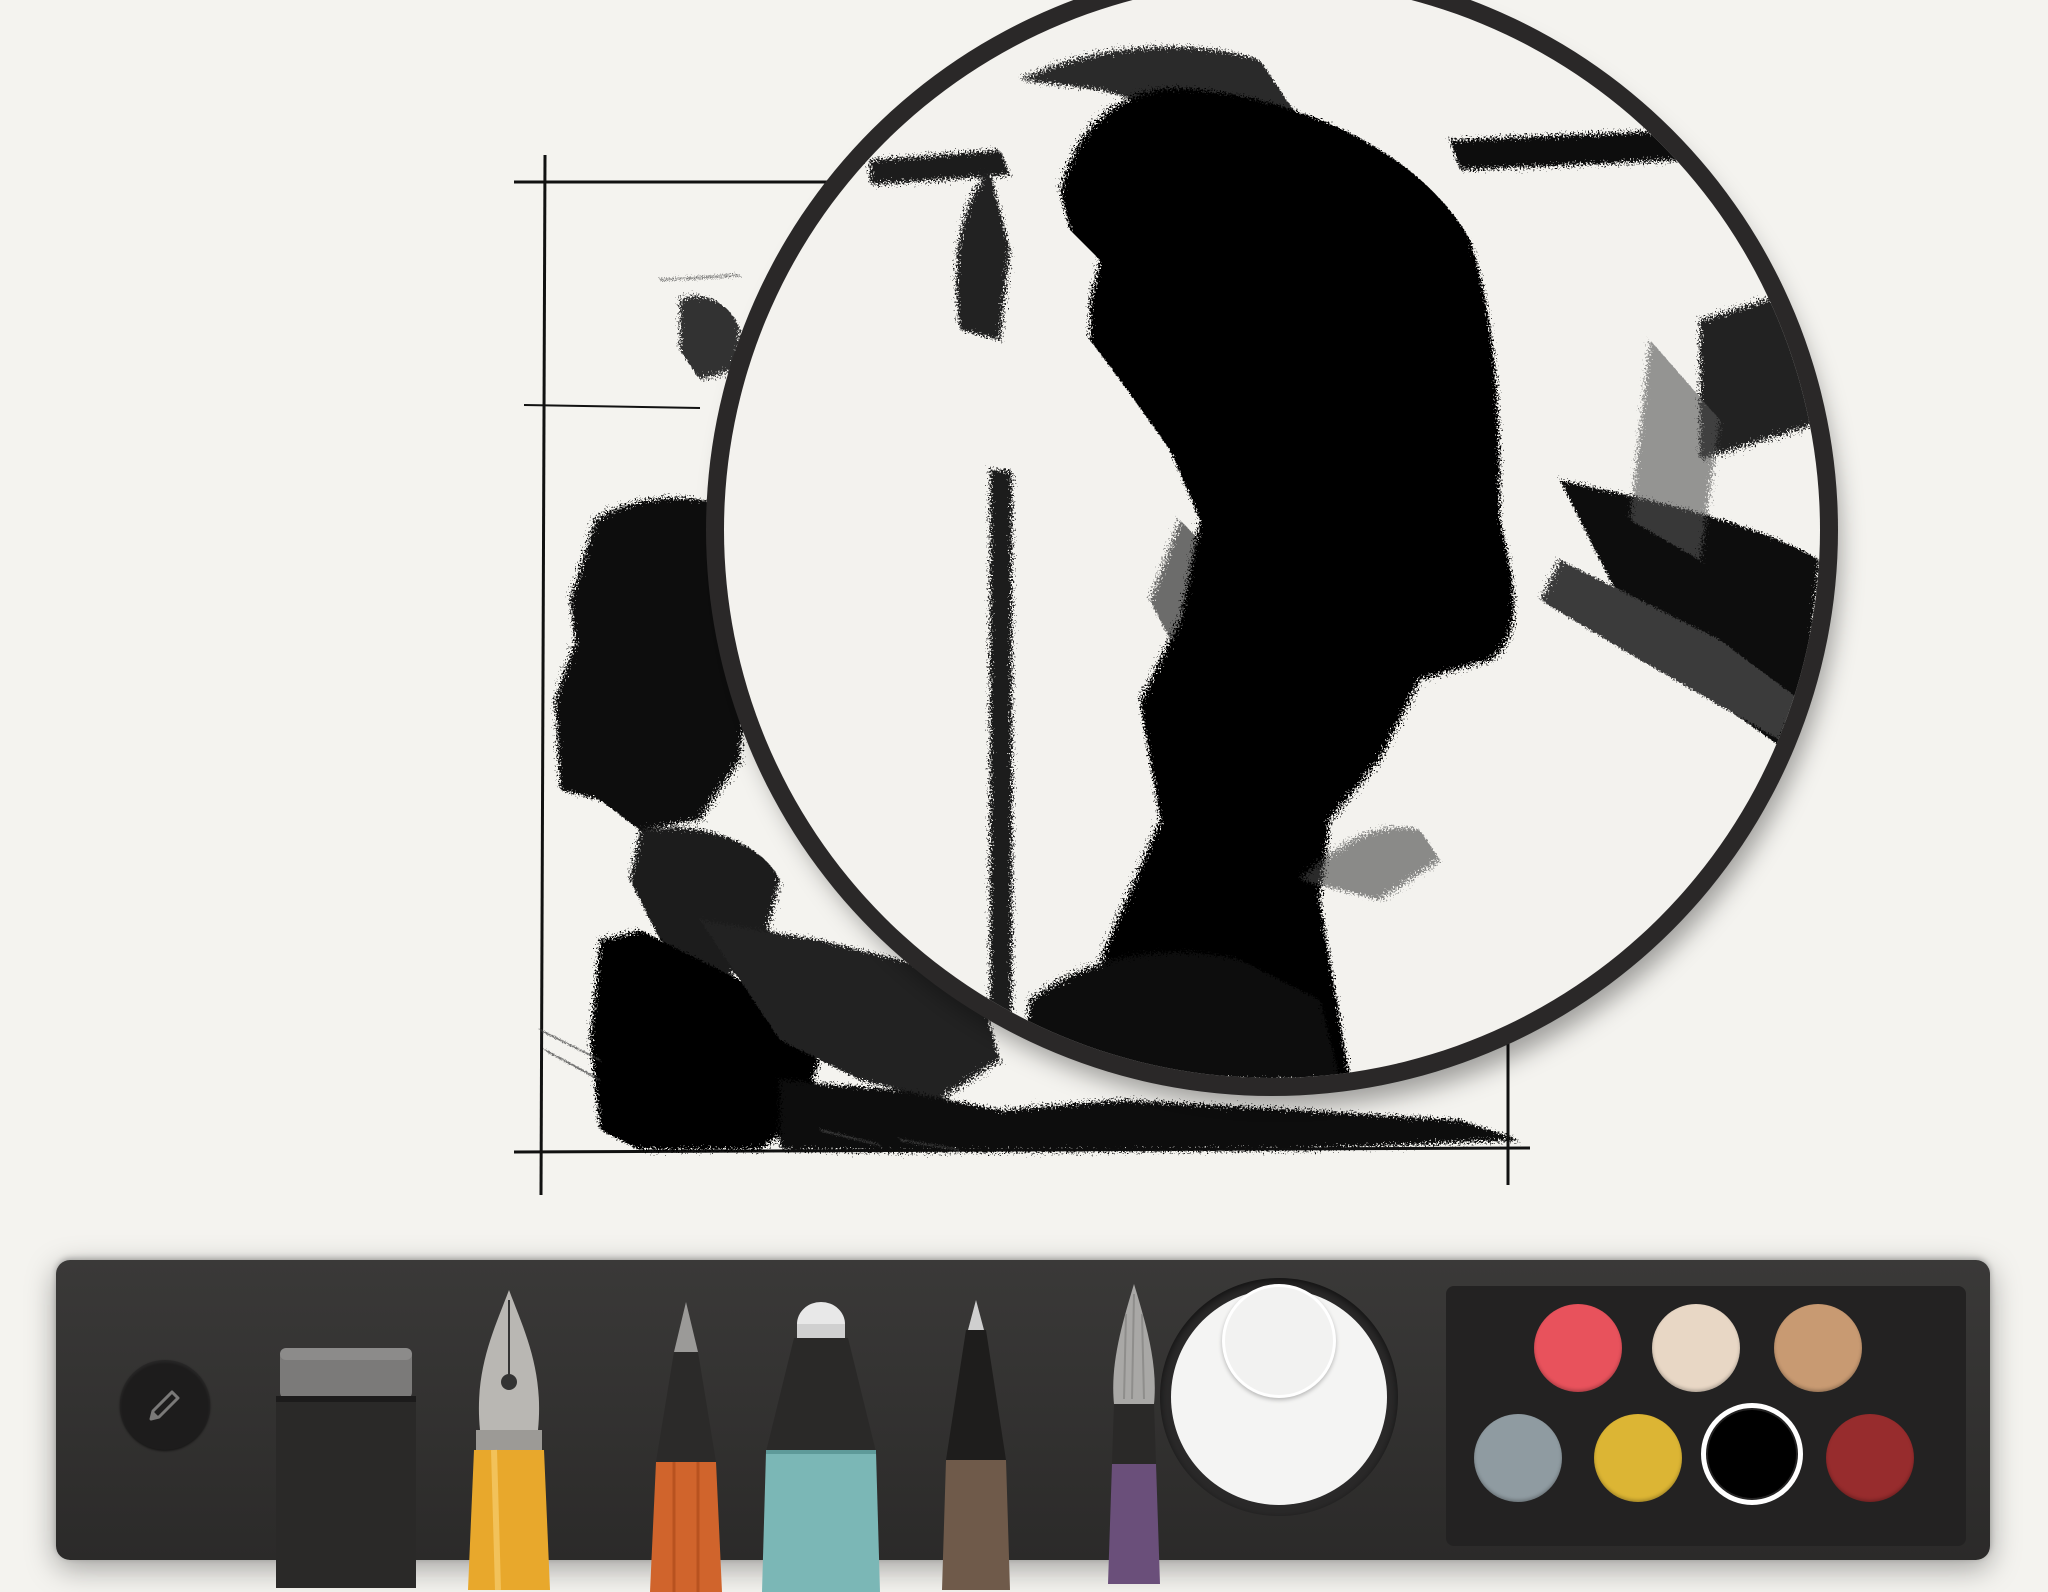 Image resolution: width=2048 pixels, height=1592 pixels. Describe the element at coordinates (509, 1440) in the screenshot. I see `fountain-pen-tool` at that location.